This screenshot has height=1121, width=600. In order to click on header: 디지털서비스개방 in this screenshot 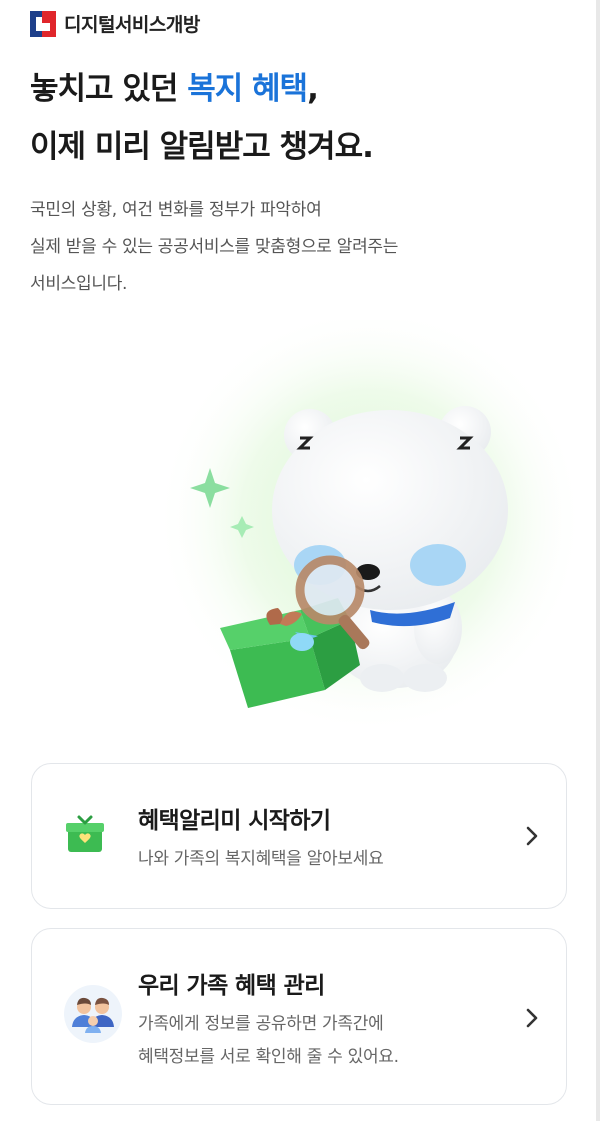, I will do `click(115, 23)`.